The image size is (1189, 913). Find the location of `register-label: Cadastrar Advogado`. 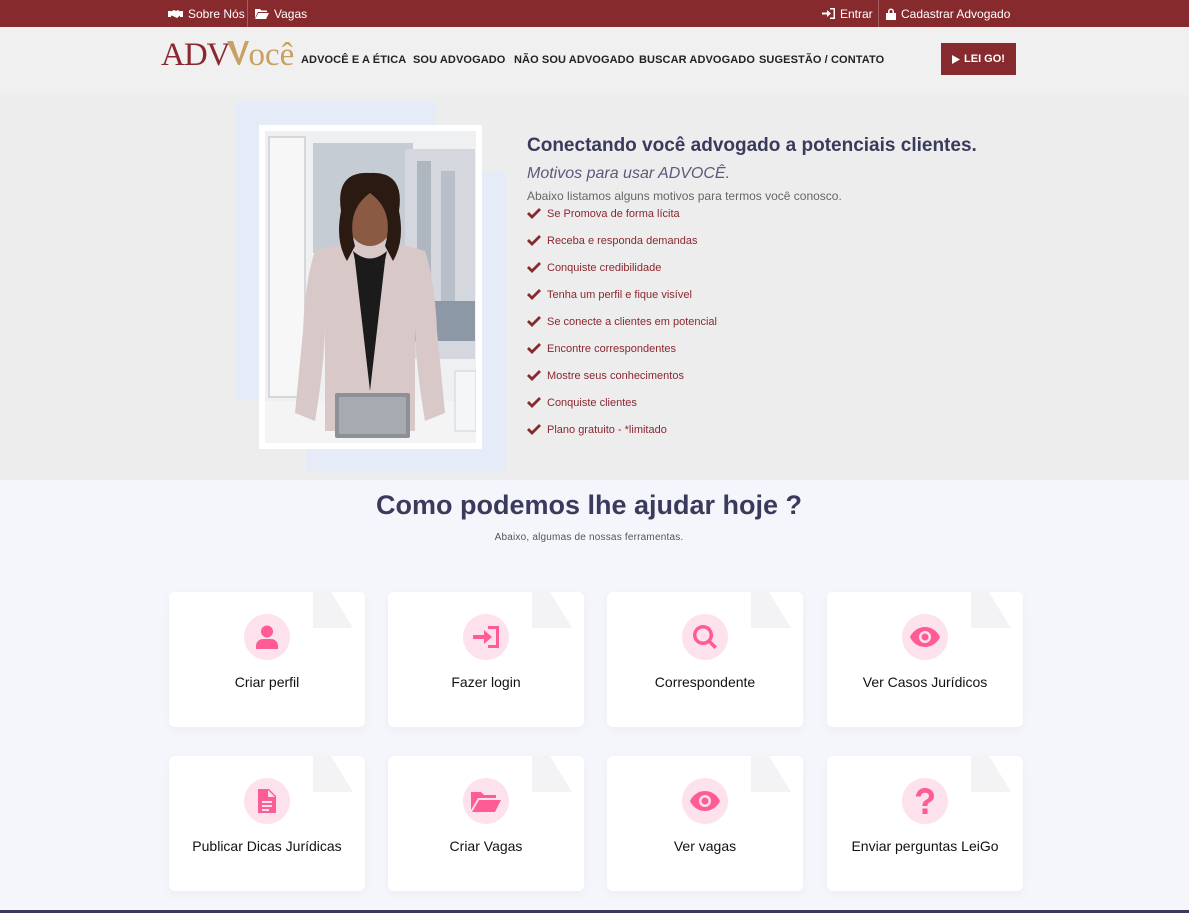

register-label: Cadastrar Advogado is located at coordinates (956, 13).